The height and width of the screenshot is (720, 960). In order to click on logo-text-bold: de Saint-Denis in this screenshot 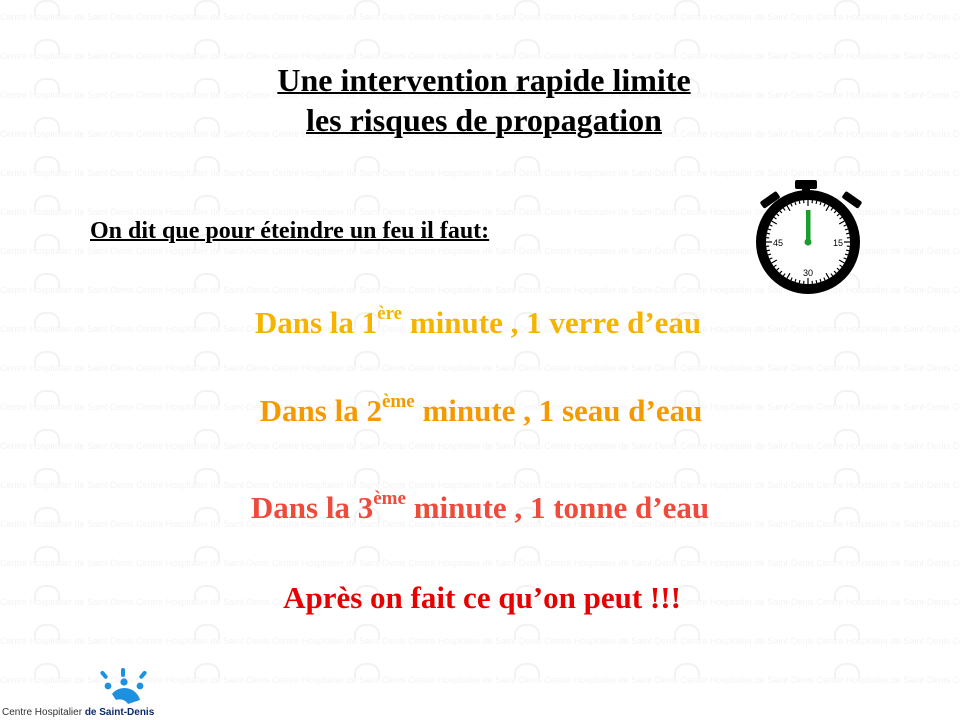, I will do `click(119, 712)`.